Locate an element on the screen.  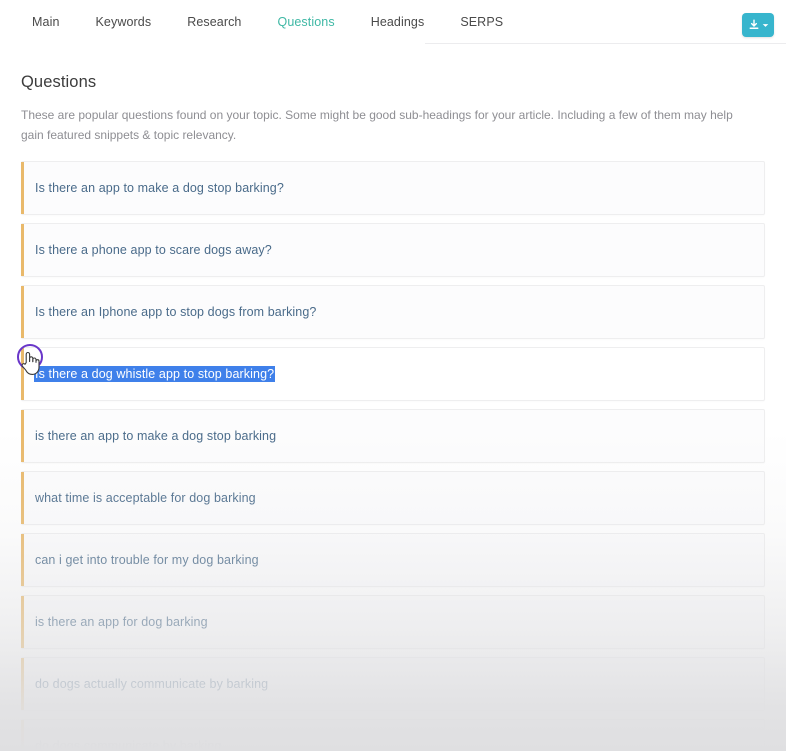
question-link: do dogs communicate by barking is located at coordinates (128, 745).